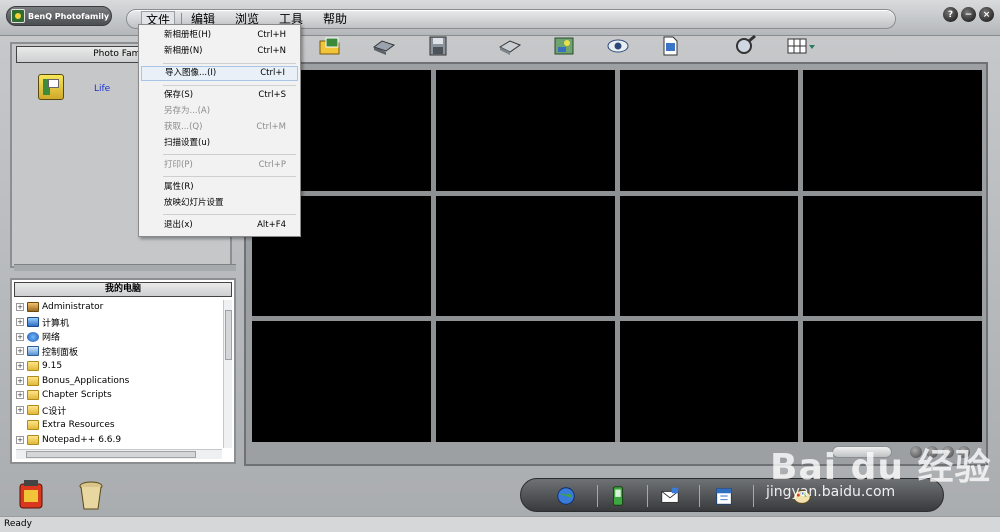  What do you see at coordinates (219, 51) in the screenshot?
I see `menu-item-new-album: 新相册(N) Ctrl+N` at bounding box center [219, 51].